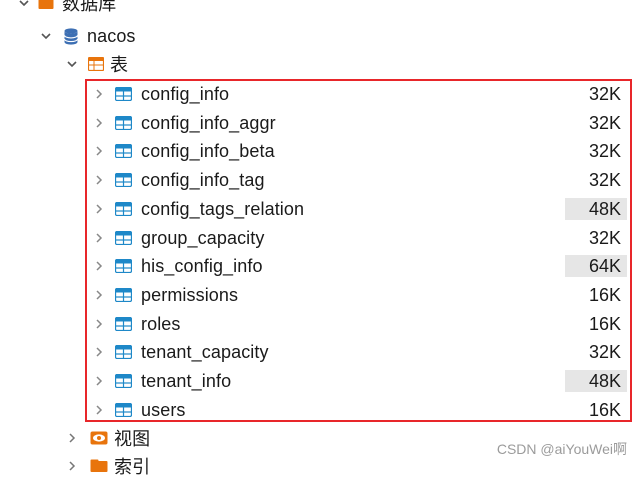 The height and width of the screenshot is (480, 635). I want to click on table-name: his_config_info, so click(202, 266).